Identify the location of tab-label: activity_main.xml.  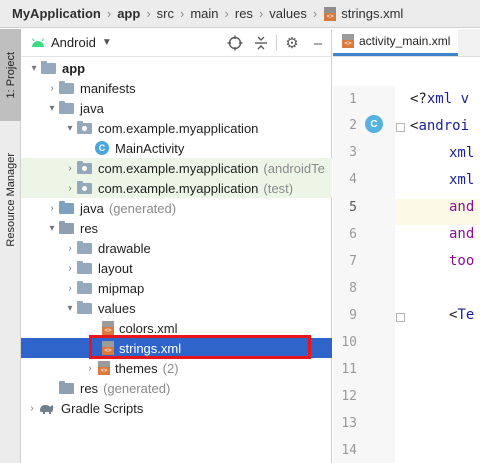
(405, 41).